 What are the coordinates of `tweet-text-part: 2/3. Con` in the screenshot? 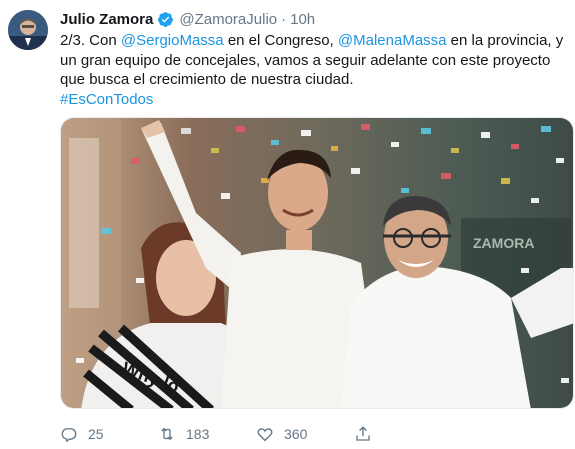 It's located at (90, 40).